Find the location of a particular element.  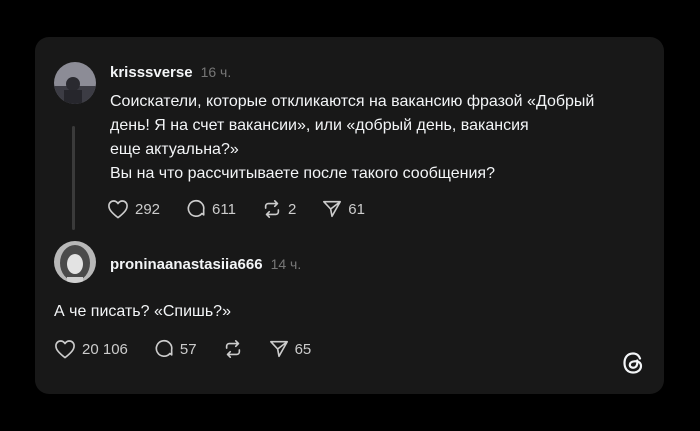

repost-count: 2 is located at coordinates (292, 209).